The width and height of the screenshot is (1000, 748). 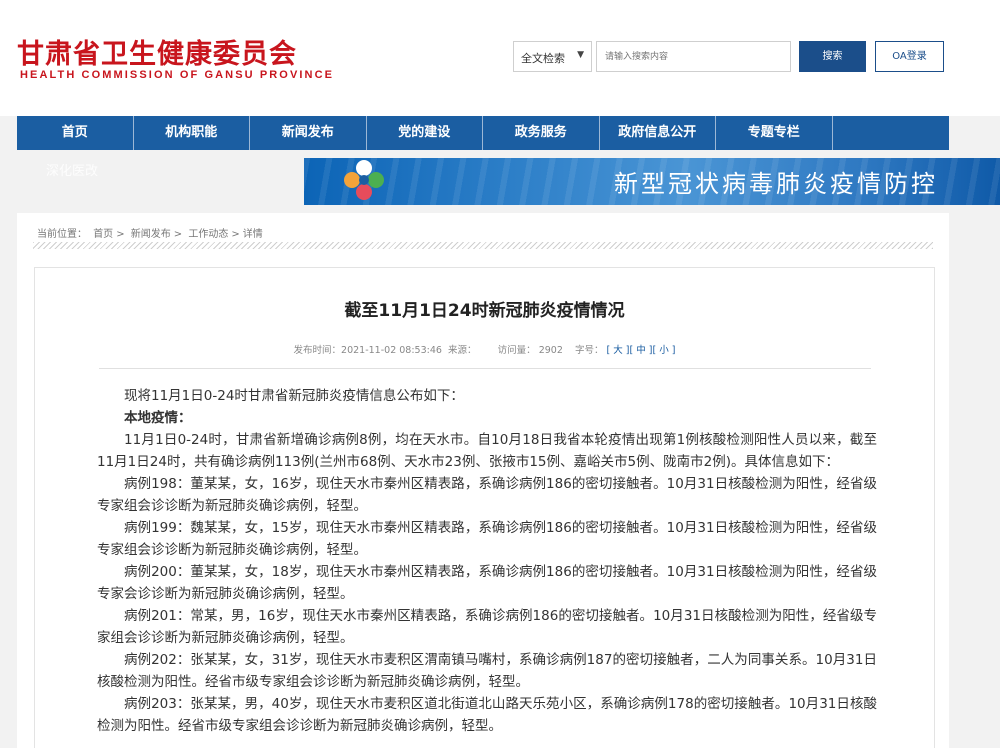 I want to click on views-label: 访问量：, so click(x=516, y=350).